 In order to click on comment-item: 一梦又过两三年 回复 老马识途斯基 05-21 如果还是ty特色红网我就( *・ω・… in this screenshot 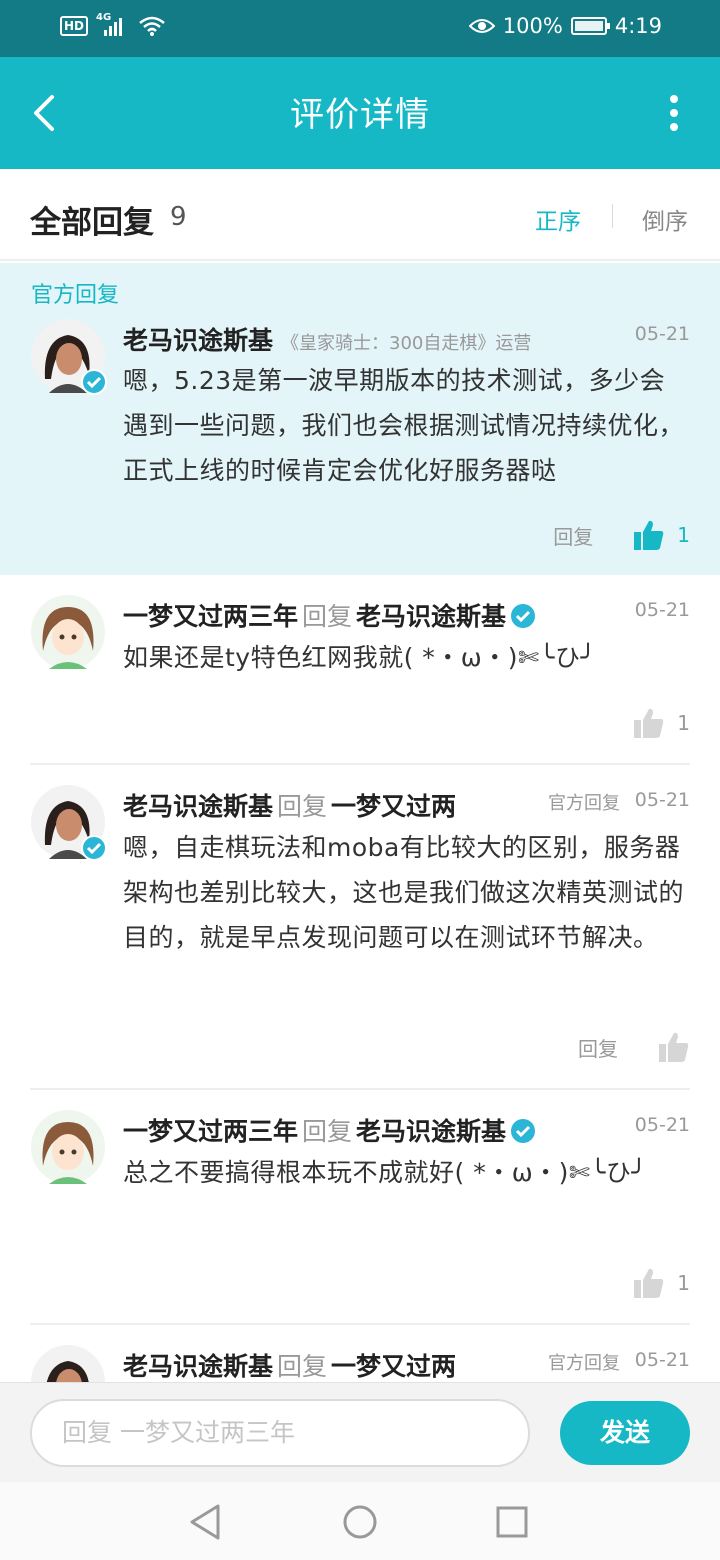, I will do `click(360, 670)`.